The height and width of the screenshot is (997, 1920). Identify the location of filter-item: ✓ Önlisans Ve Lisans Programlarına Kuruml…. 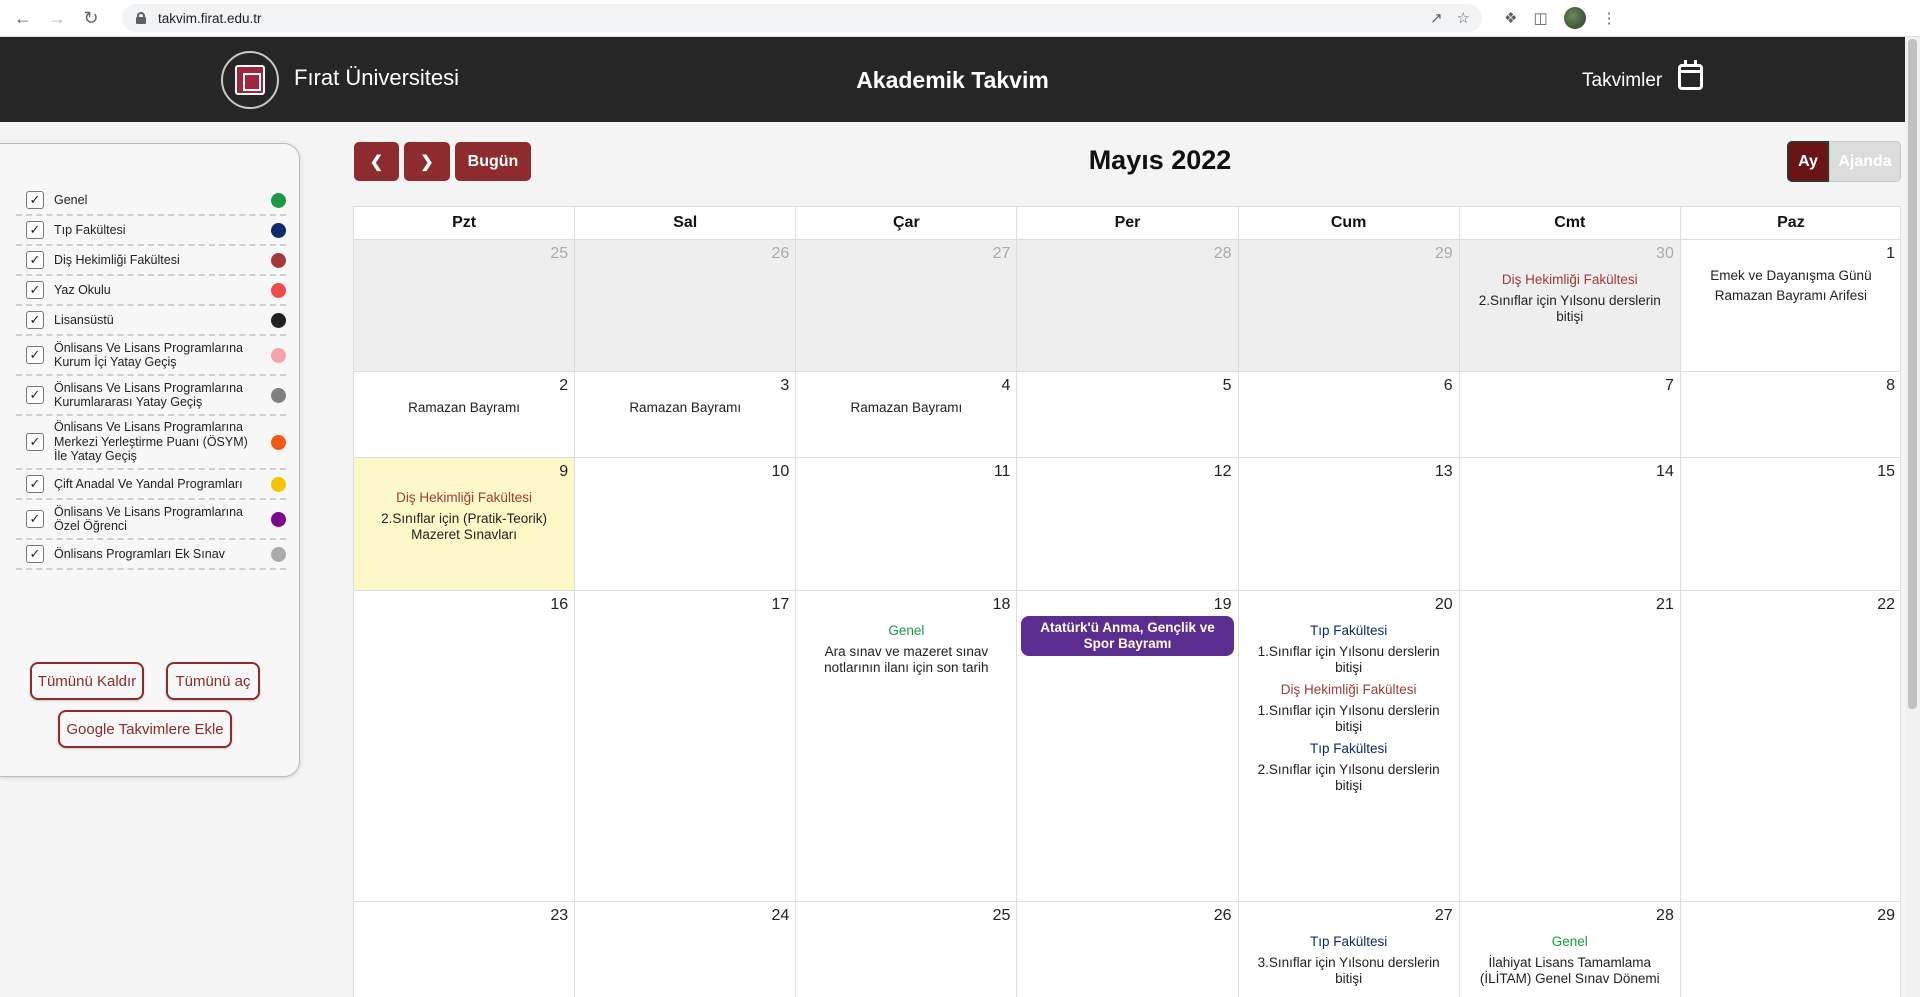
(151, 396).